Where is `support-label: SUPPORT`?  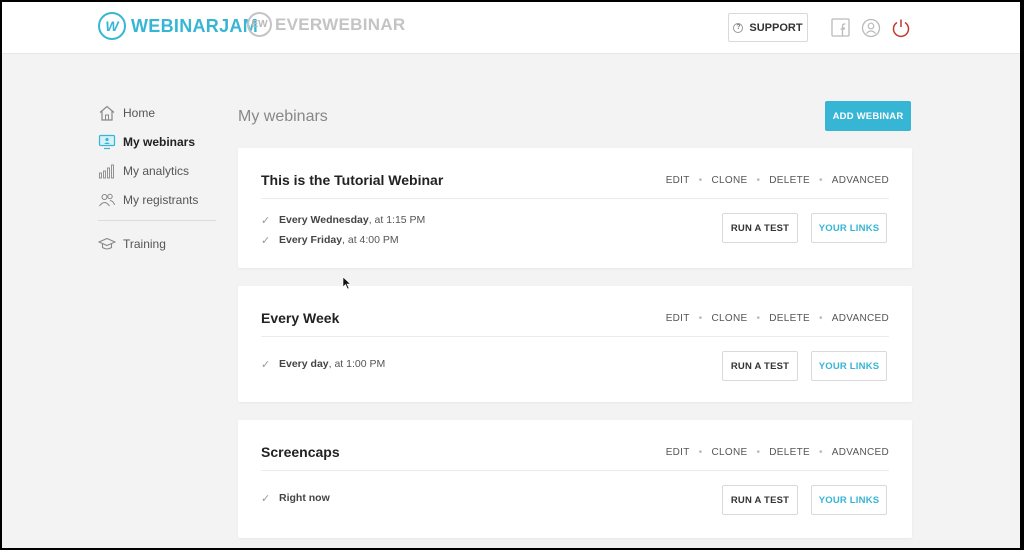 support-label: SUPPORT is located at coordinates (776, 27).